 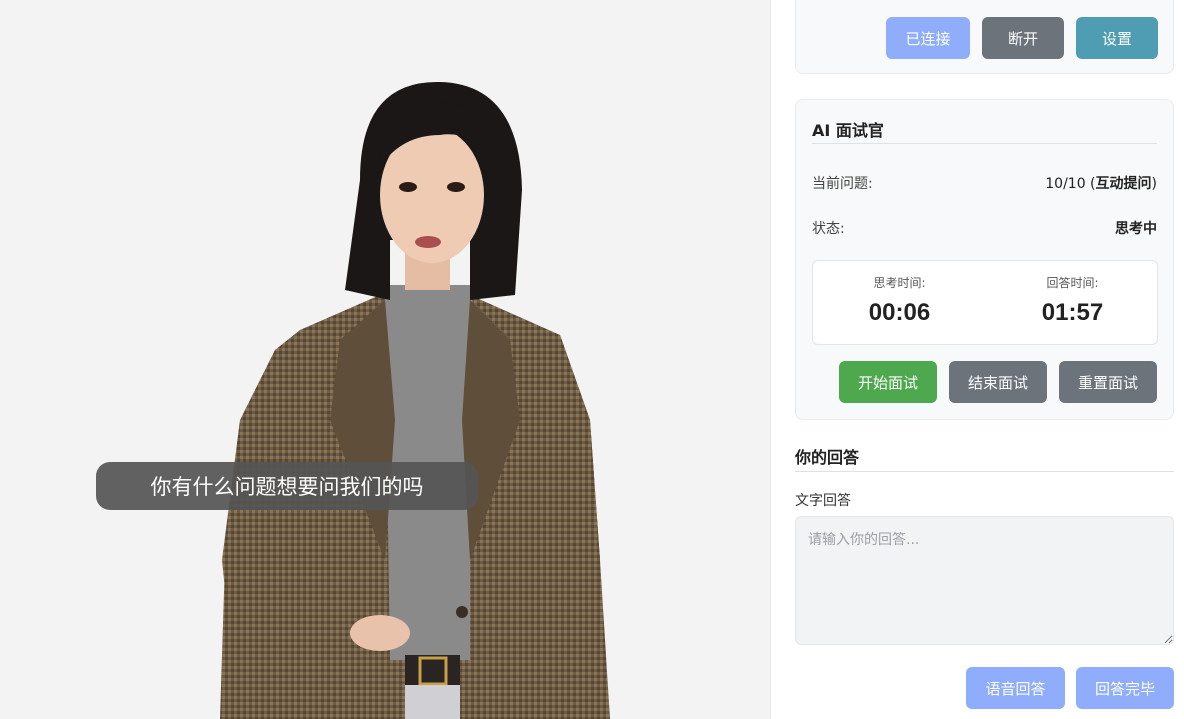 I want to click on answer-time-label: 回答时间:, so click(x=1072, y=283).